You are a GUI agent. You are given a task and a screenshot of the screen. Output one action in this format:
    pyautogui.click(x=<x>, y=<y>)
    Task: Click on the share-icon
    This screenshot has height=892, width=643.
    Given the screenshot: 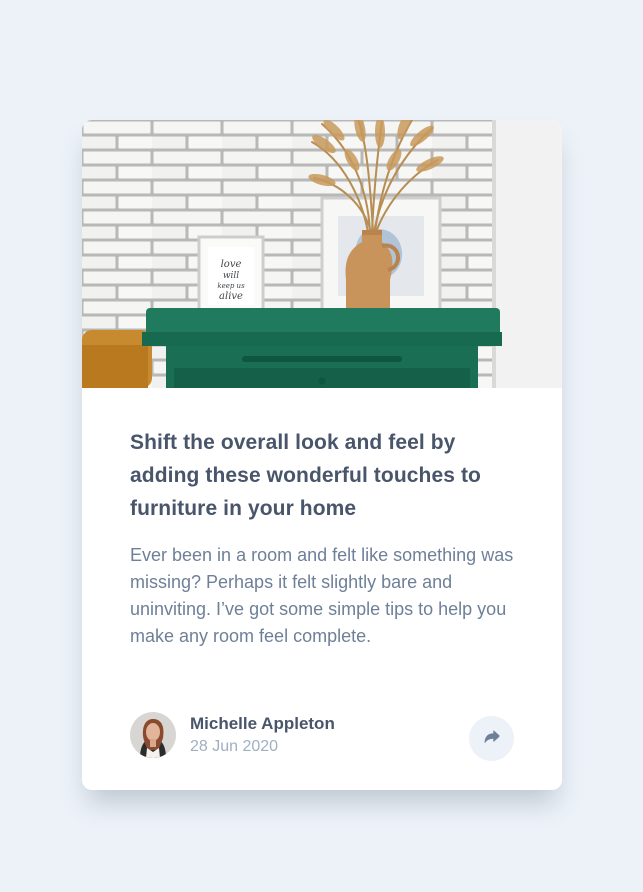 What is the action you would take?
    pyautogui.click(x=492, y=738)
    